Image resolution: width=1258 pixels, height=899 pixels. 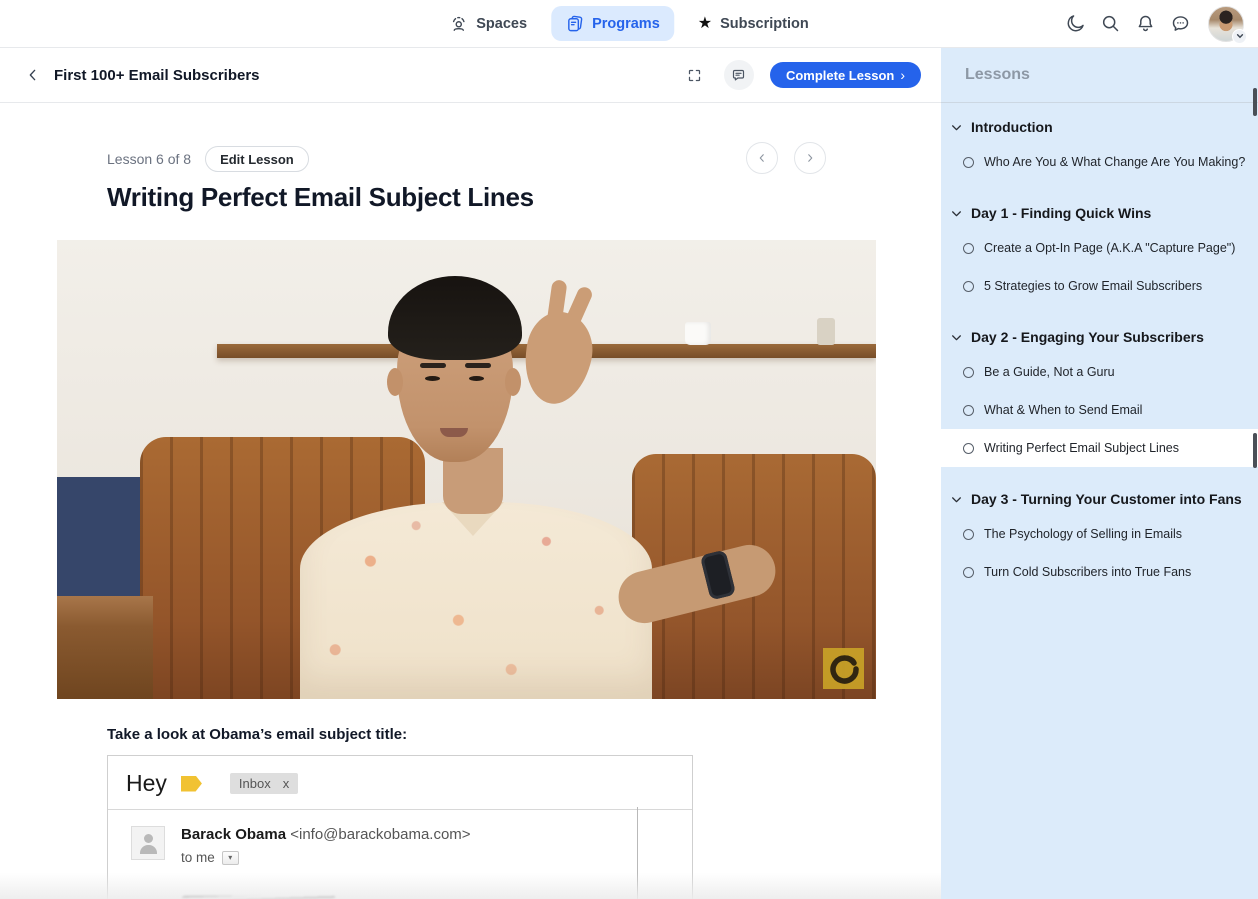 What do you see at coordinates (762, 158) in the screenshot?
I see `prev-lesson-button` at bounding box center [762, 158].